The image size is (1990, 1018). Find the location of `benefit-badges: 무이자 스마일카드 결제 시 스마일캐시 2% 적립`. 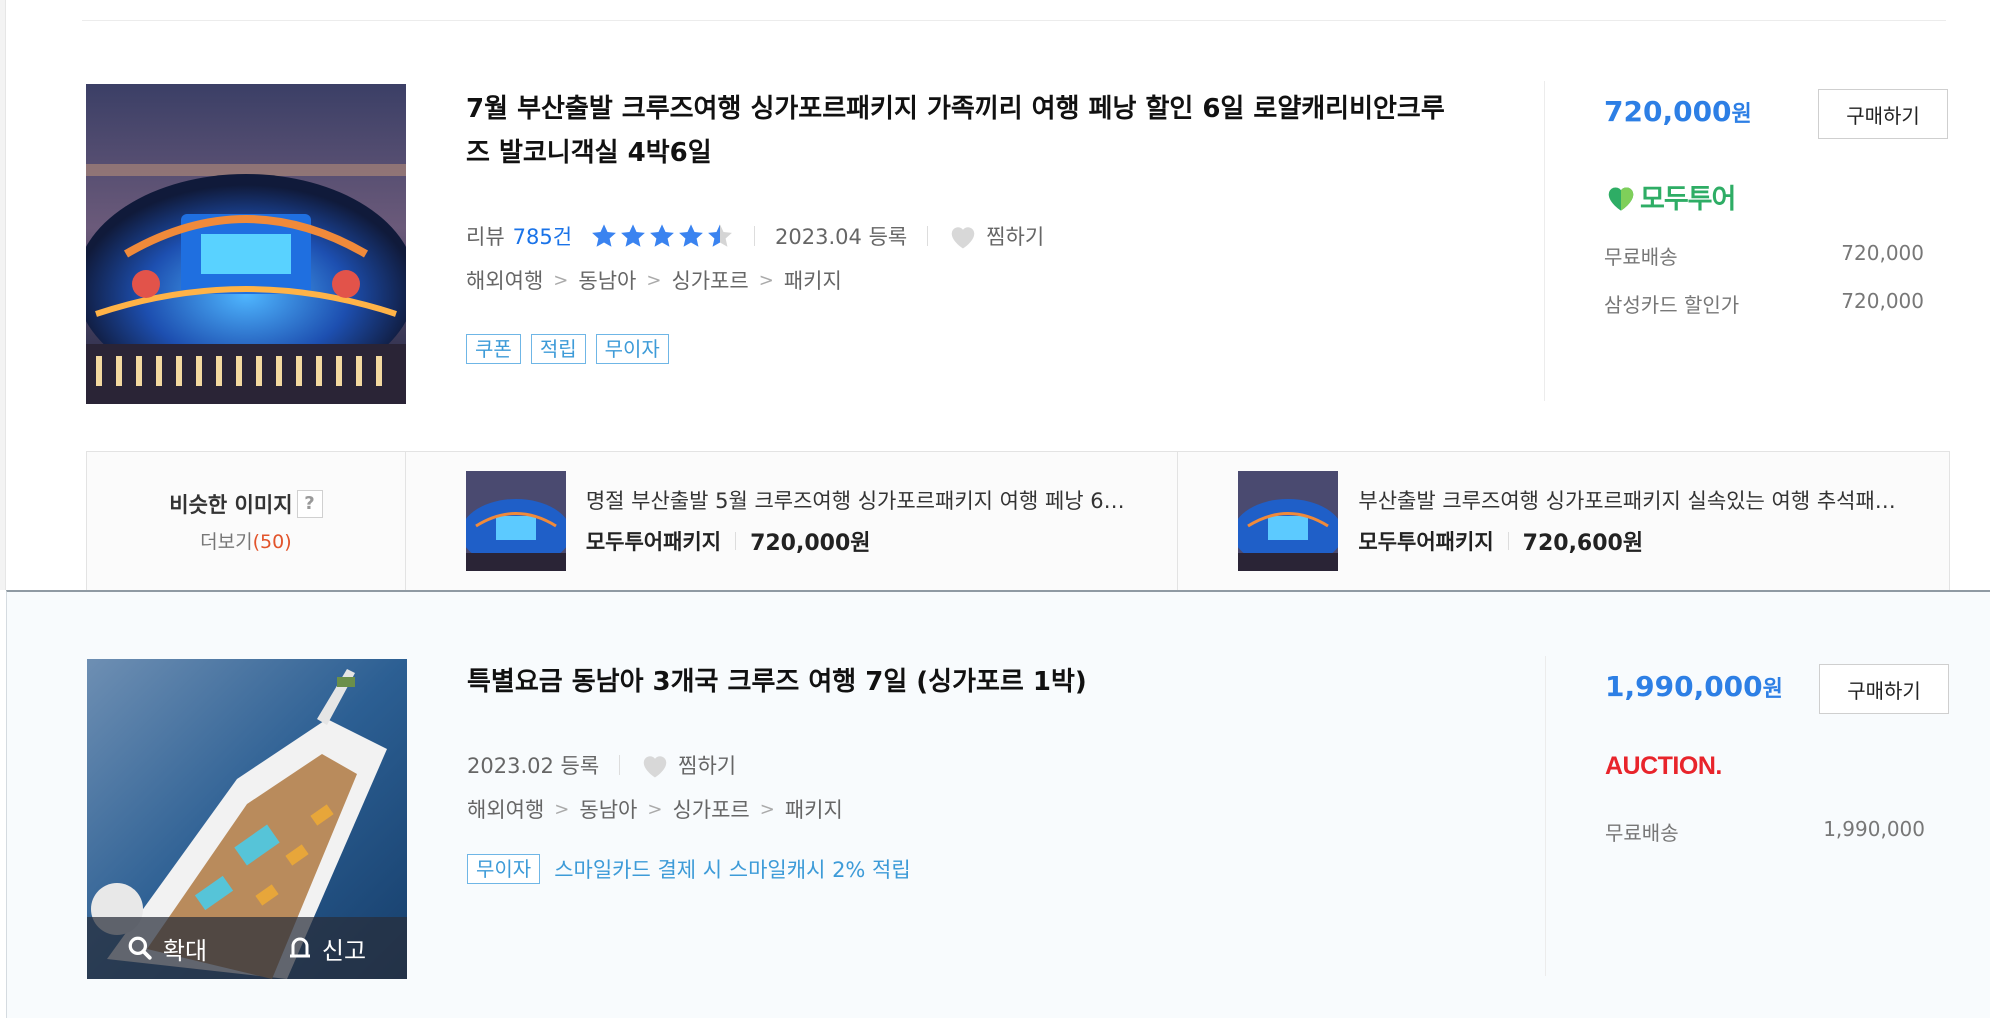

benefit-badges: 무이자 스마일카드 결제 시 스마일캐시 2% 적립 is located at coordinates (689, 869).